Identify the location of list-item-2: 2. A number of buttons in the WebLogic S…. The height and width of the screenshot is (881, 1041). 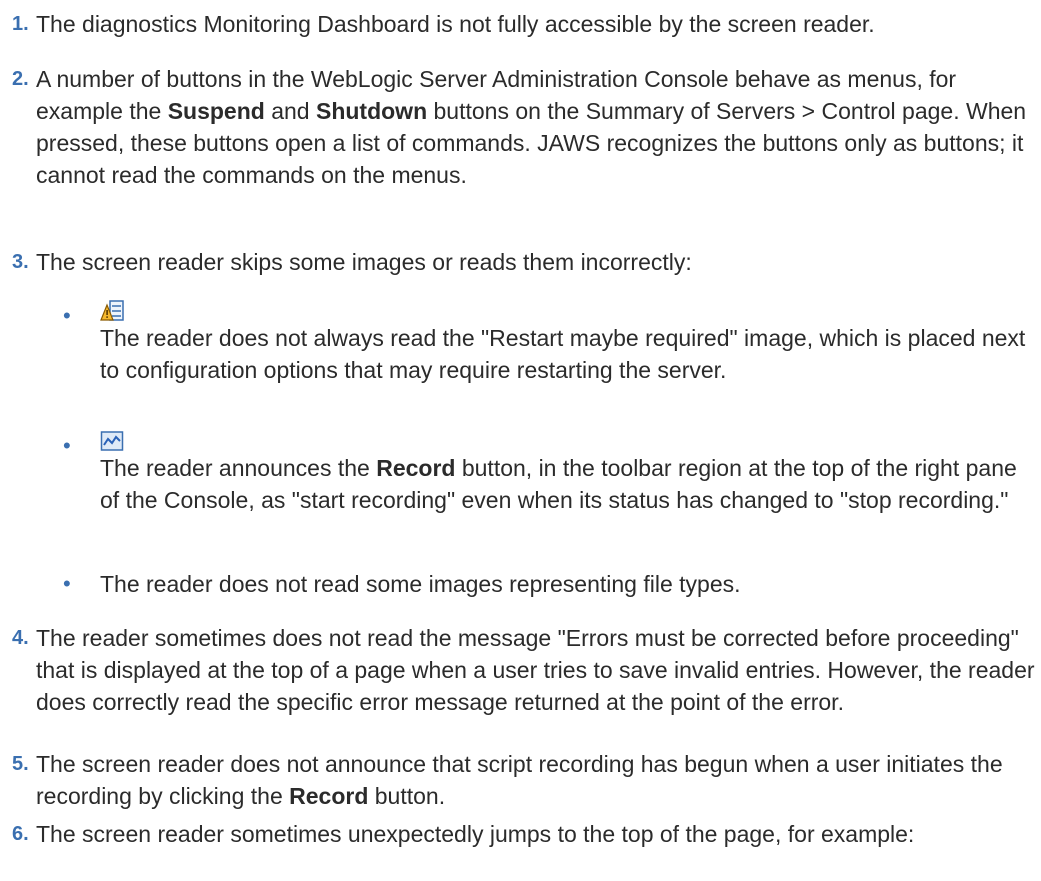
(524, 127).